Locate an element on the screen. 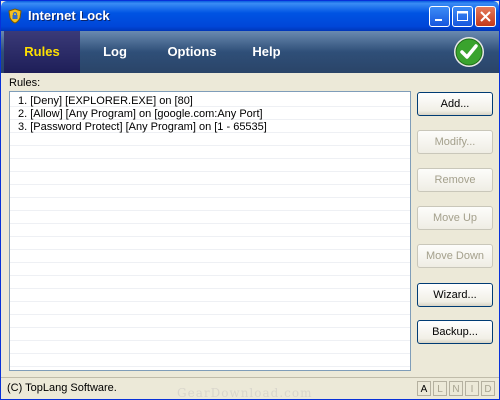 This screenshot has height=400, width=500. status-indicator-a: A is located at coordinates (424, 388).